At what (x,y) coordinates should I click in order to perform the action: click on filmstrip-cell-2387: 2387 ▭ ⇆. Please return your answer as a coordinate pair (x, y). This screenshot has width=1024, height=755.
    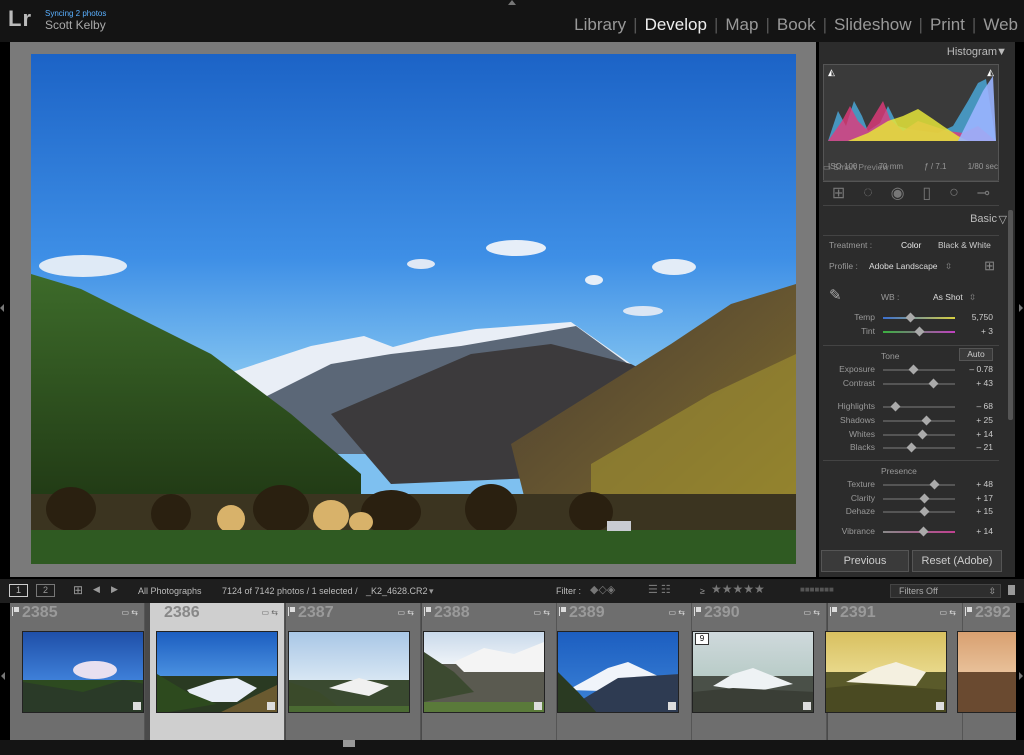
    Looking at the image, I should click on (353, 671).